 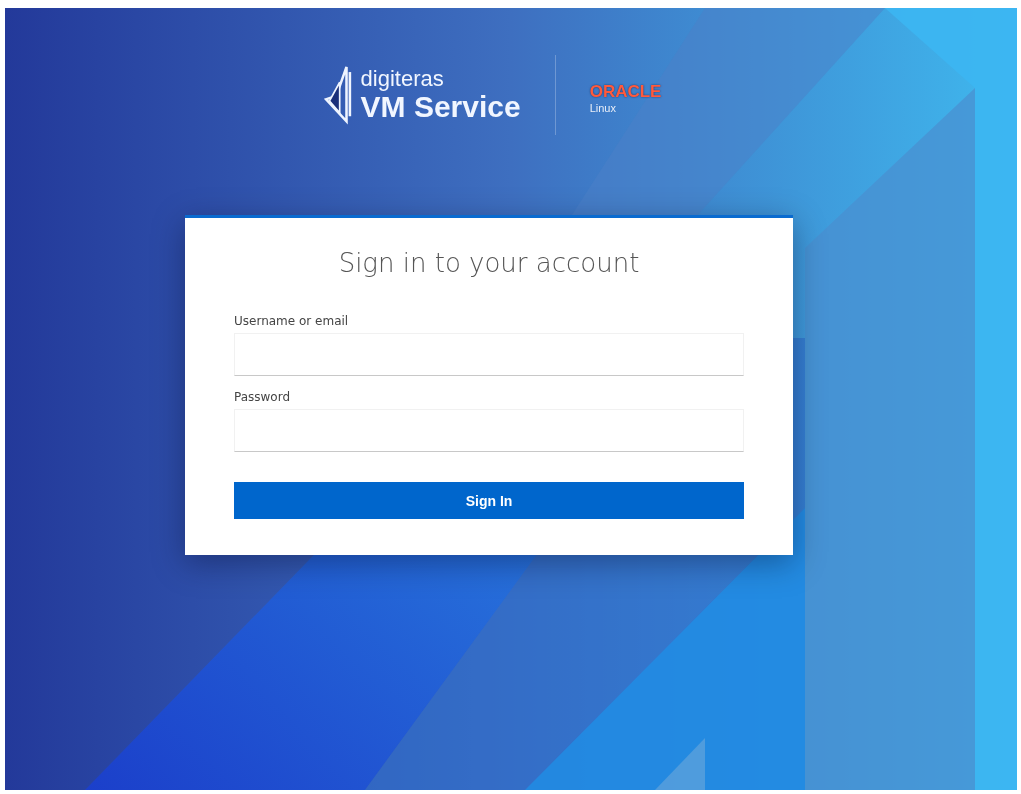 I want to click on field-label: Username or email, so click(x=292, y=321).